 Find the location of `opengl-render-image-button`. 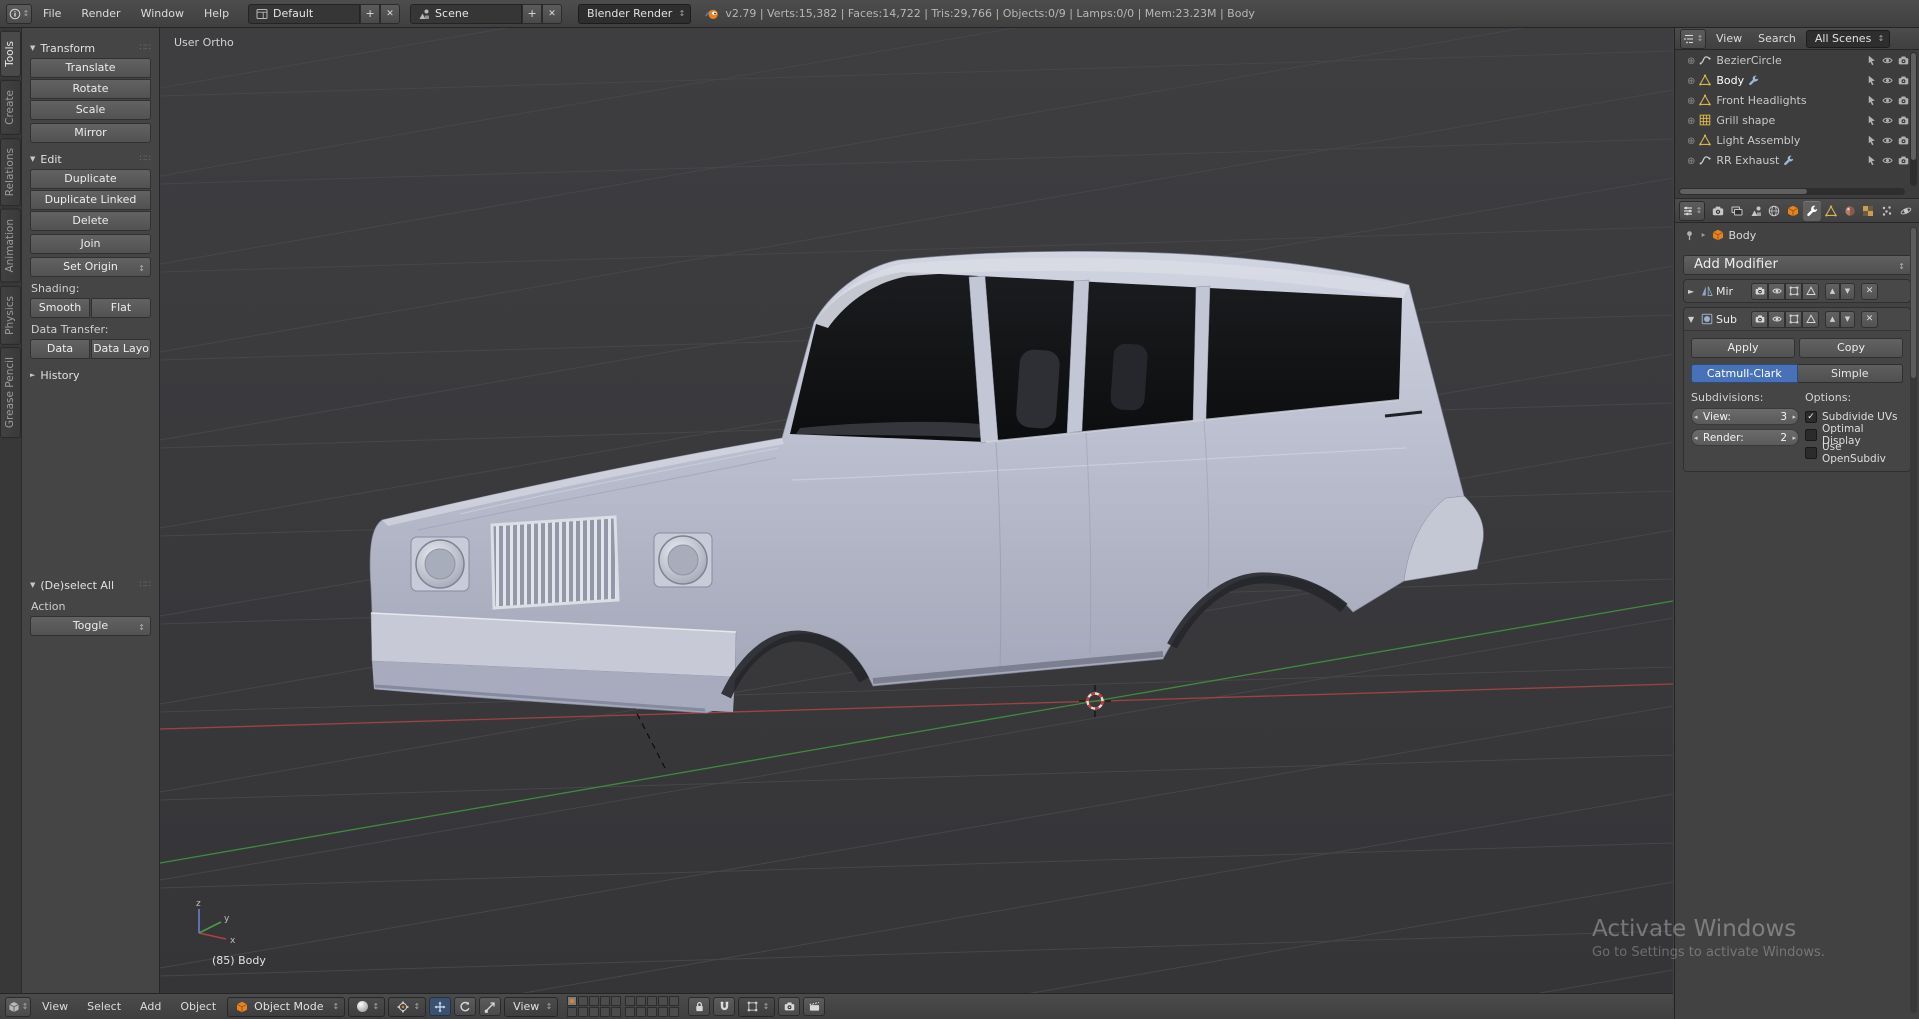

opengl-render-image-button is located at coordinates (789, 1006).